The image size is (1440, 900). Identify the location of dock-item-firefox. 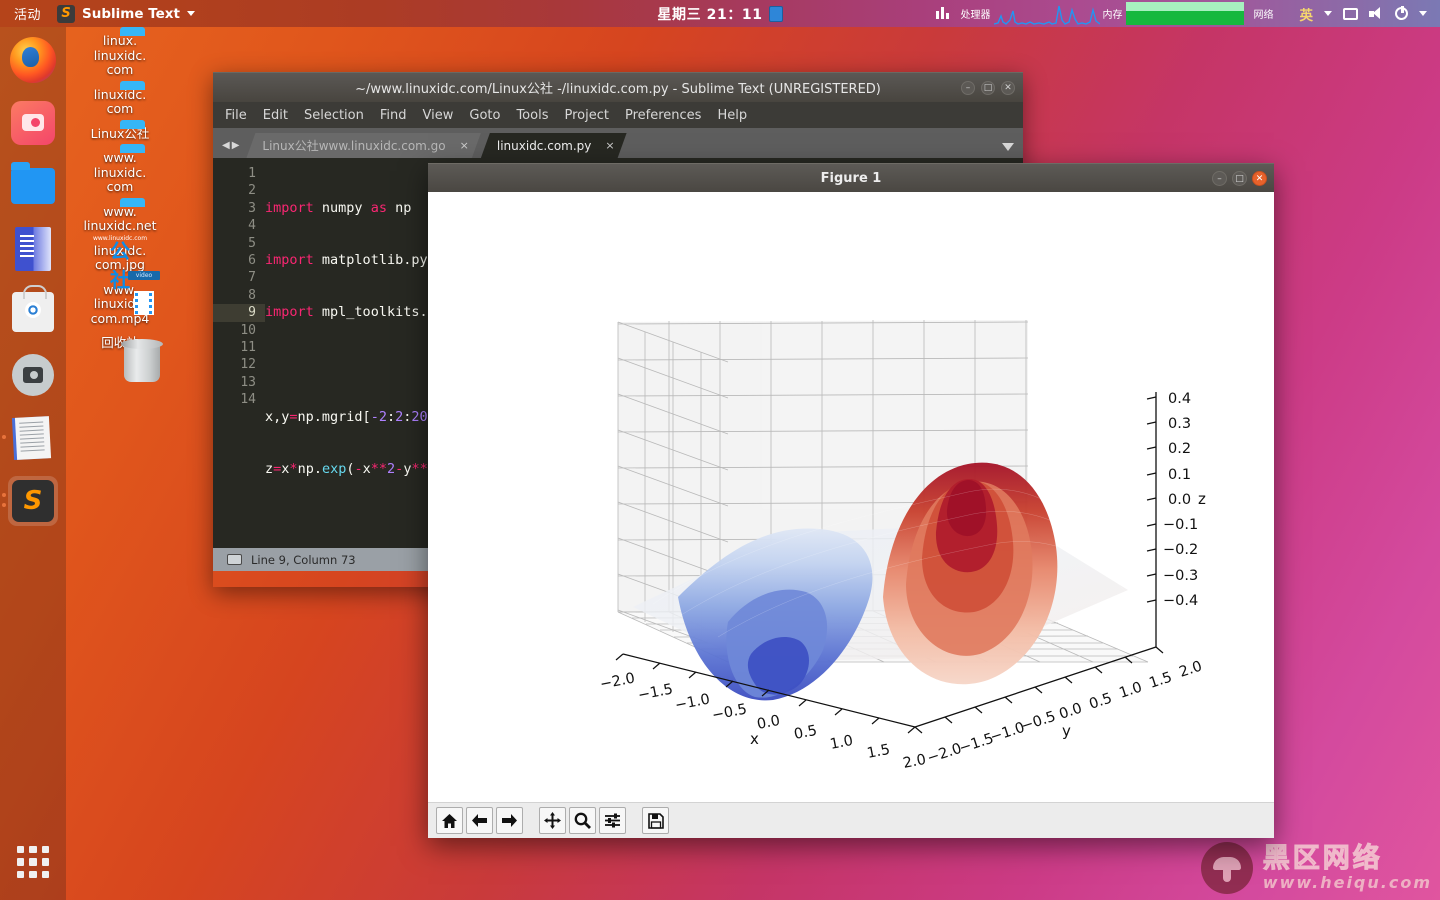
(33, 60).